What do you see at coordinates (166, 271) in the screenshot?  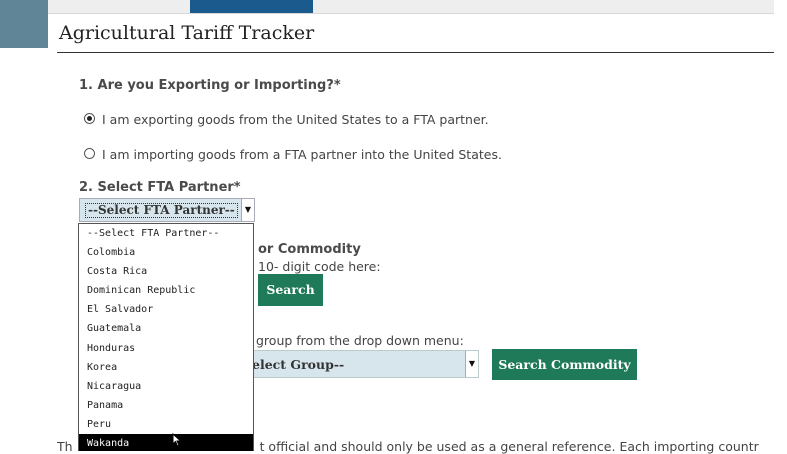 I see `dropdown-option: Costa Rica` at bounding box center [166, 271].